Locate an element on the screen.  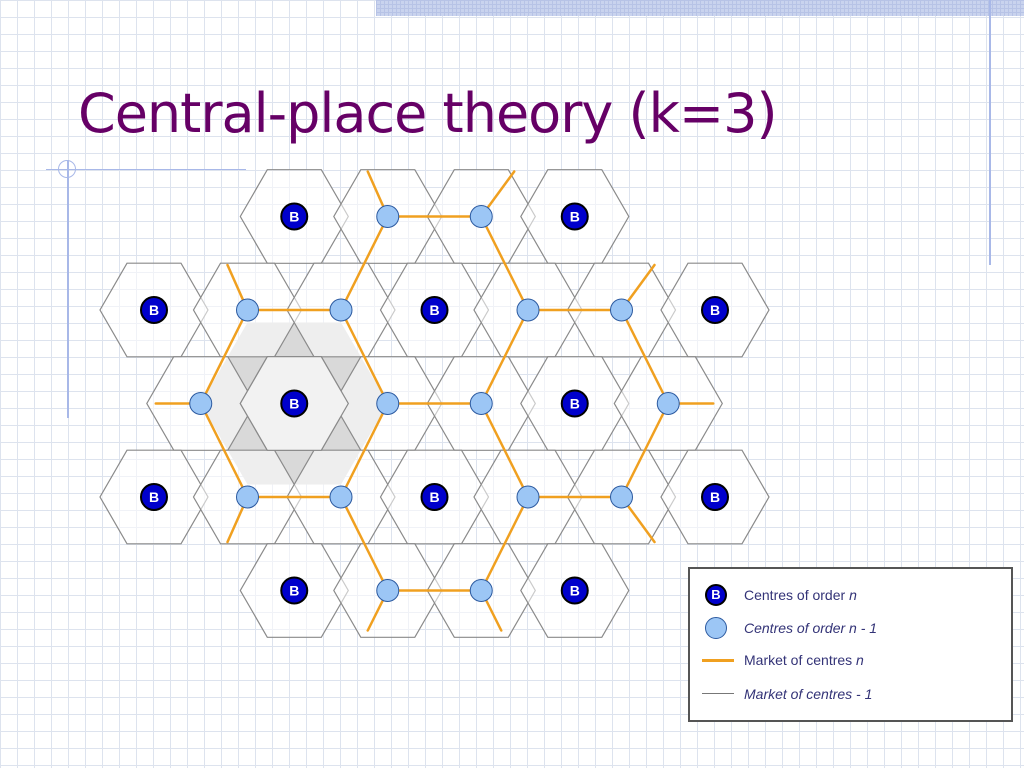
legend-gray-line is located at coordinates (718, 693).